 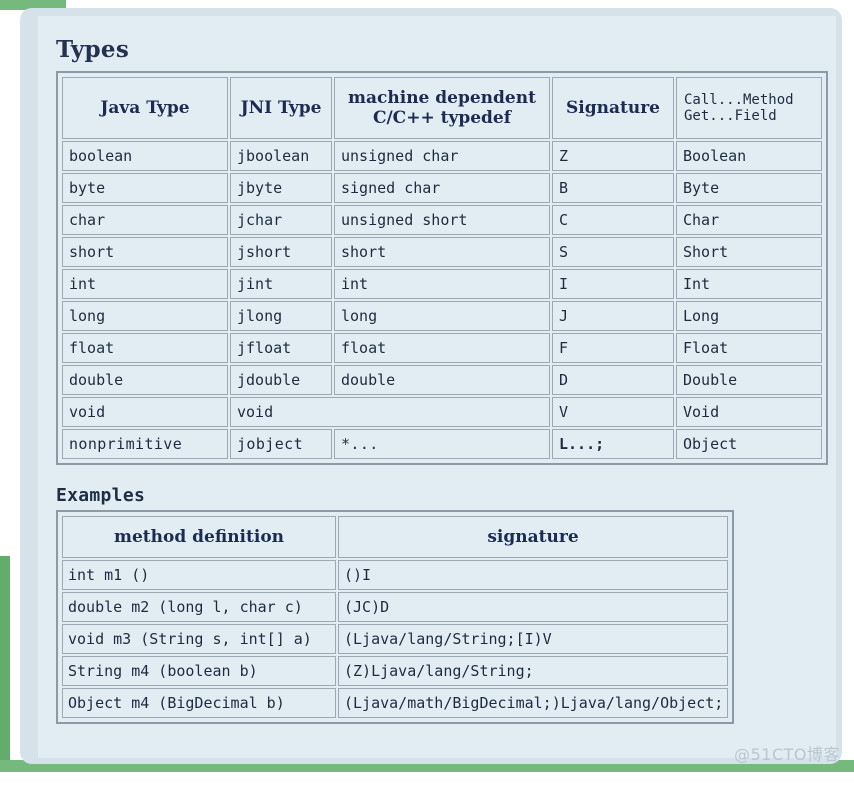 What do you see at coordinates (613, 220) in the screenshot?
I see `cell-signature: C` at bounding box center [613, 220].